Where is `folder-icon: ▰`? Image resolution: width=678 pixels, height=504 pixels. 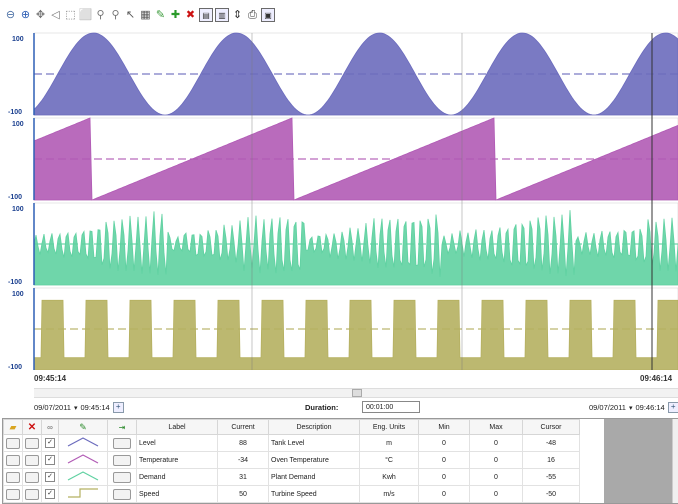 folder-icon: ▰ is located at coordinates (13, 427).